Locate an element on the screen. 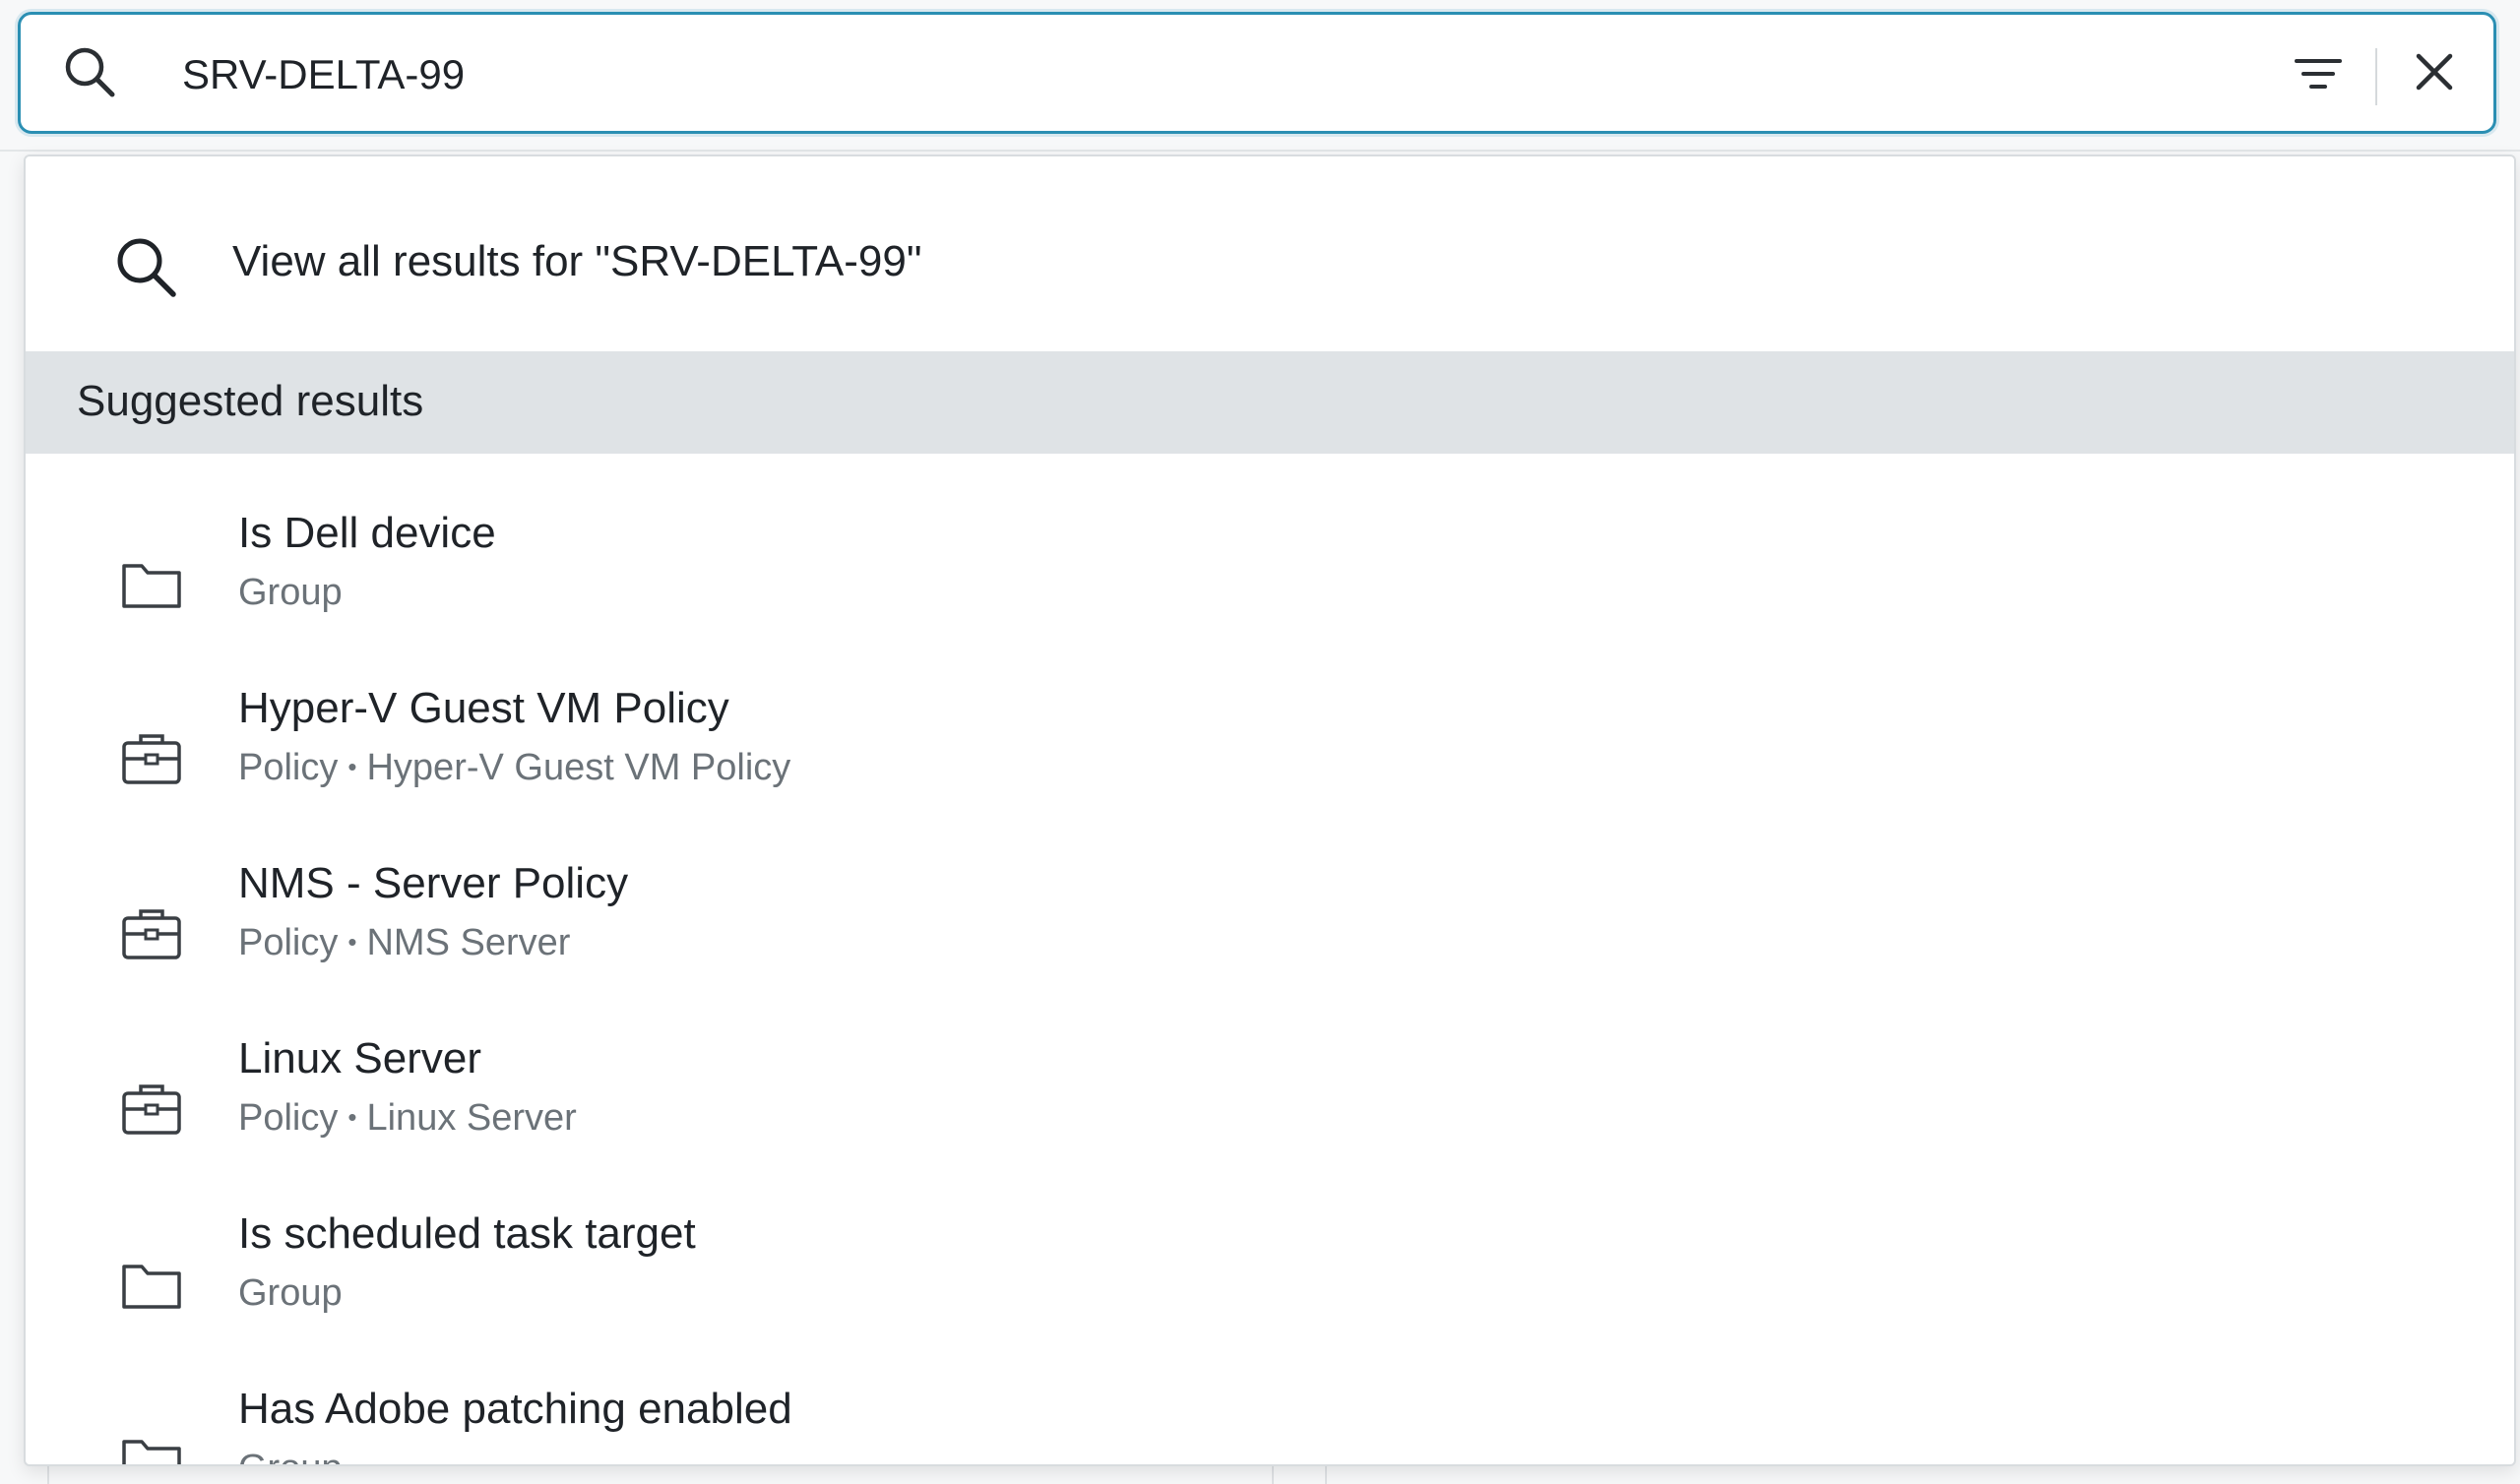 The image size is (2520, 1484). suggested-results-header: Suggested results is located at coordinates (1270, 402).